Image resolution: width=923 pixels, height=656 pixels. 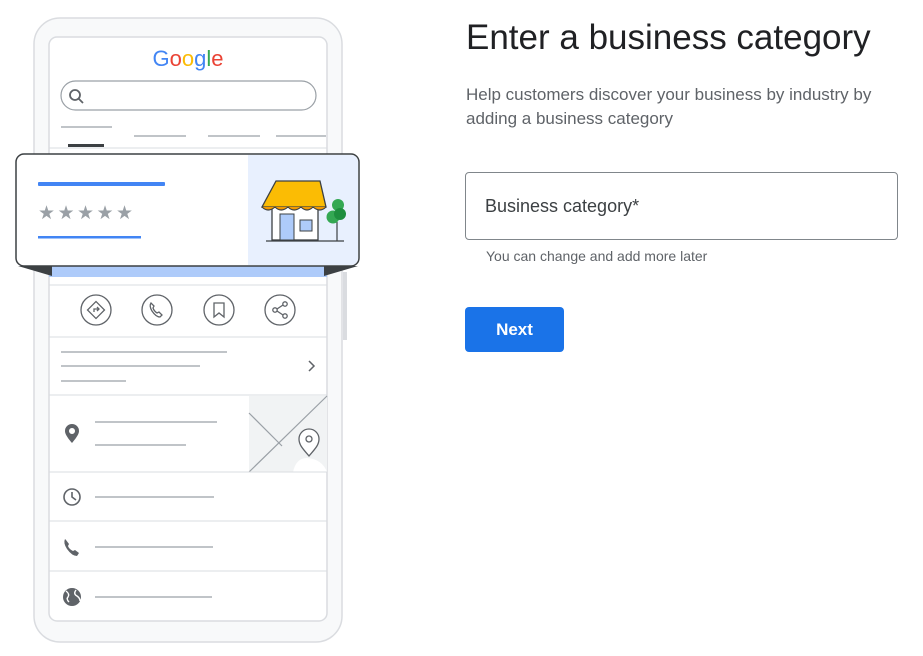 I want to click on page-title: Enter a business category, so click(x=668, y=37).